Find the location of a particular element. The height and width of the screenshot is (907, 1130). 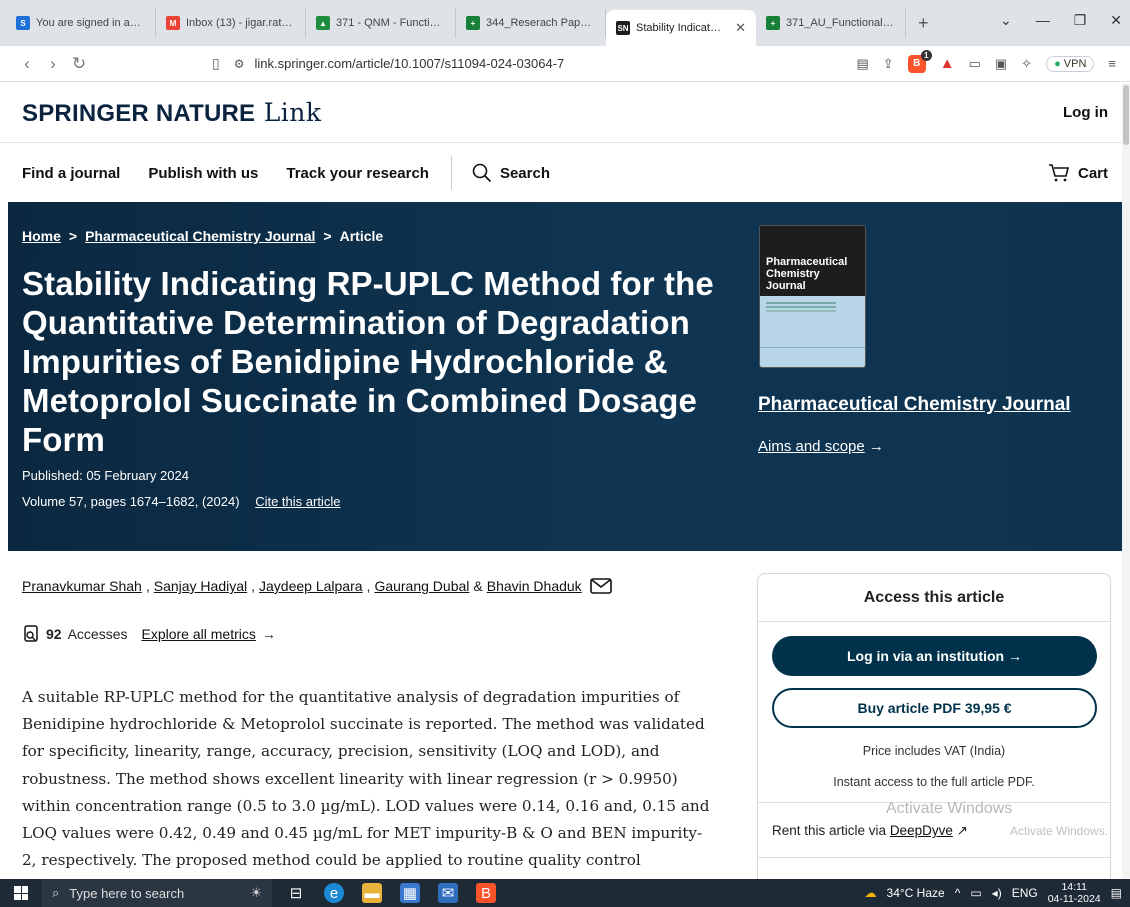

edge-icon: e is located at coordinates (334, 893).